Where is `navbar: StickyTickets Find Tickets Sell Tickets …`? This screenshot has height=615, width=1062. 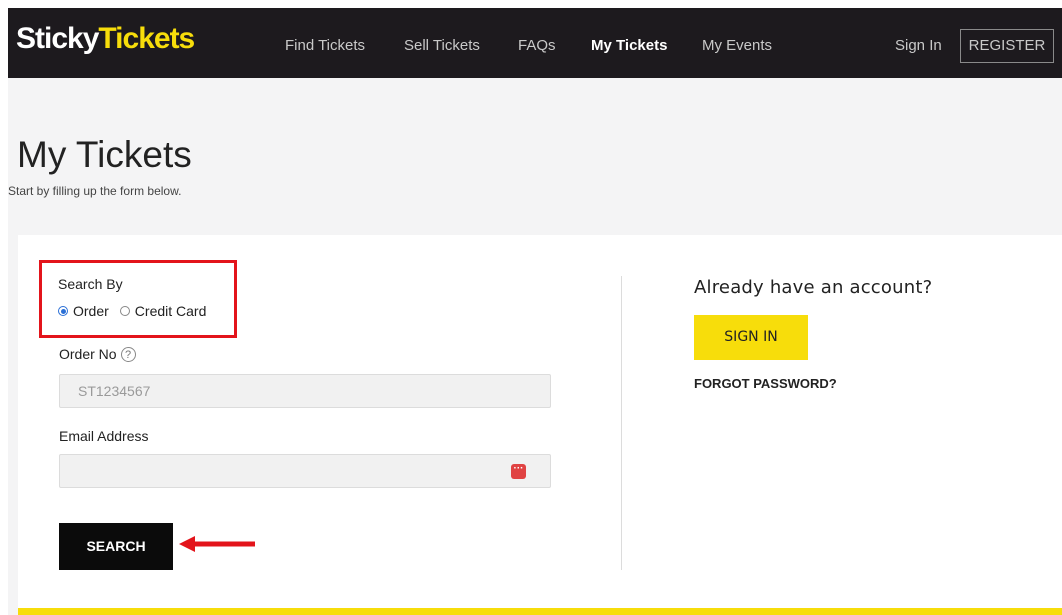 navbar: StickyTickets Find Tickets Sell Tickets … is located at coordinates (535, 43).